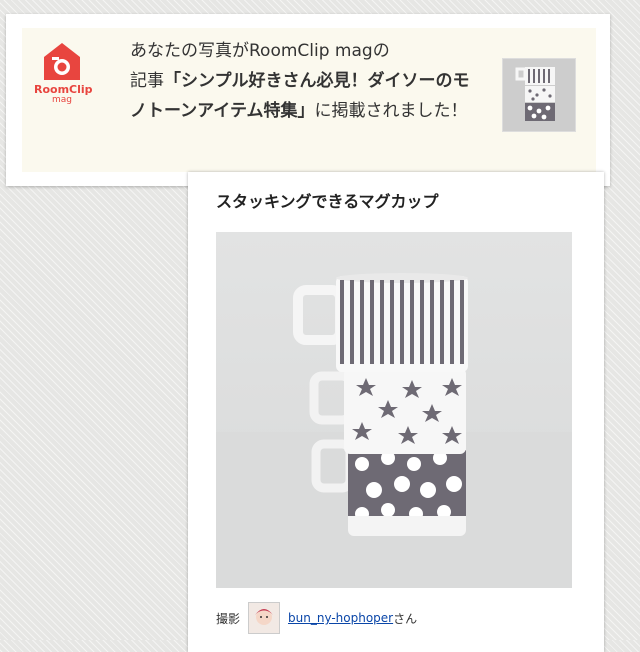 This screenshot has width=640, height=652. Describe the element at coordinates (264, 618) in the screenshot. I see `user-avatar` at that location.